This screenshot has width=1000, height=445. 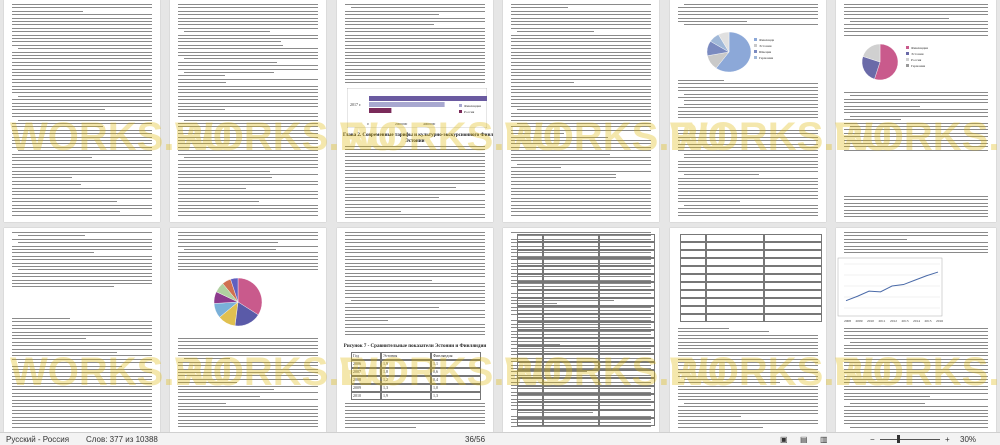 I want to click on zoom-out-button: −, so click(x=872, y=439).